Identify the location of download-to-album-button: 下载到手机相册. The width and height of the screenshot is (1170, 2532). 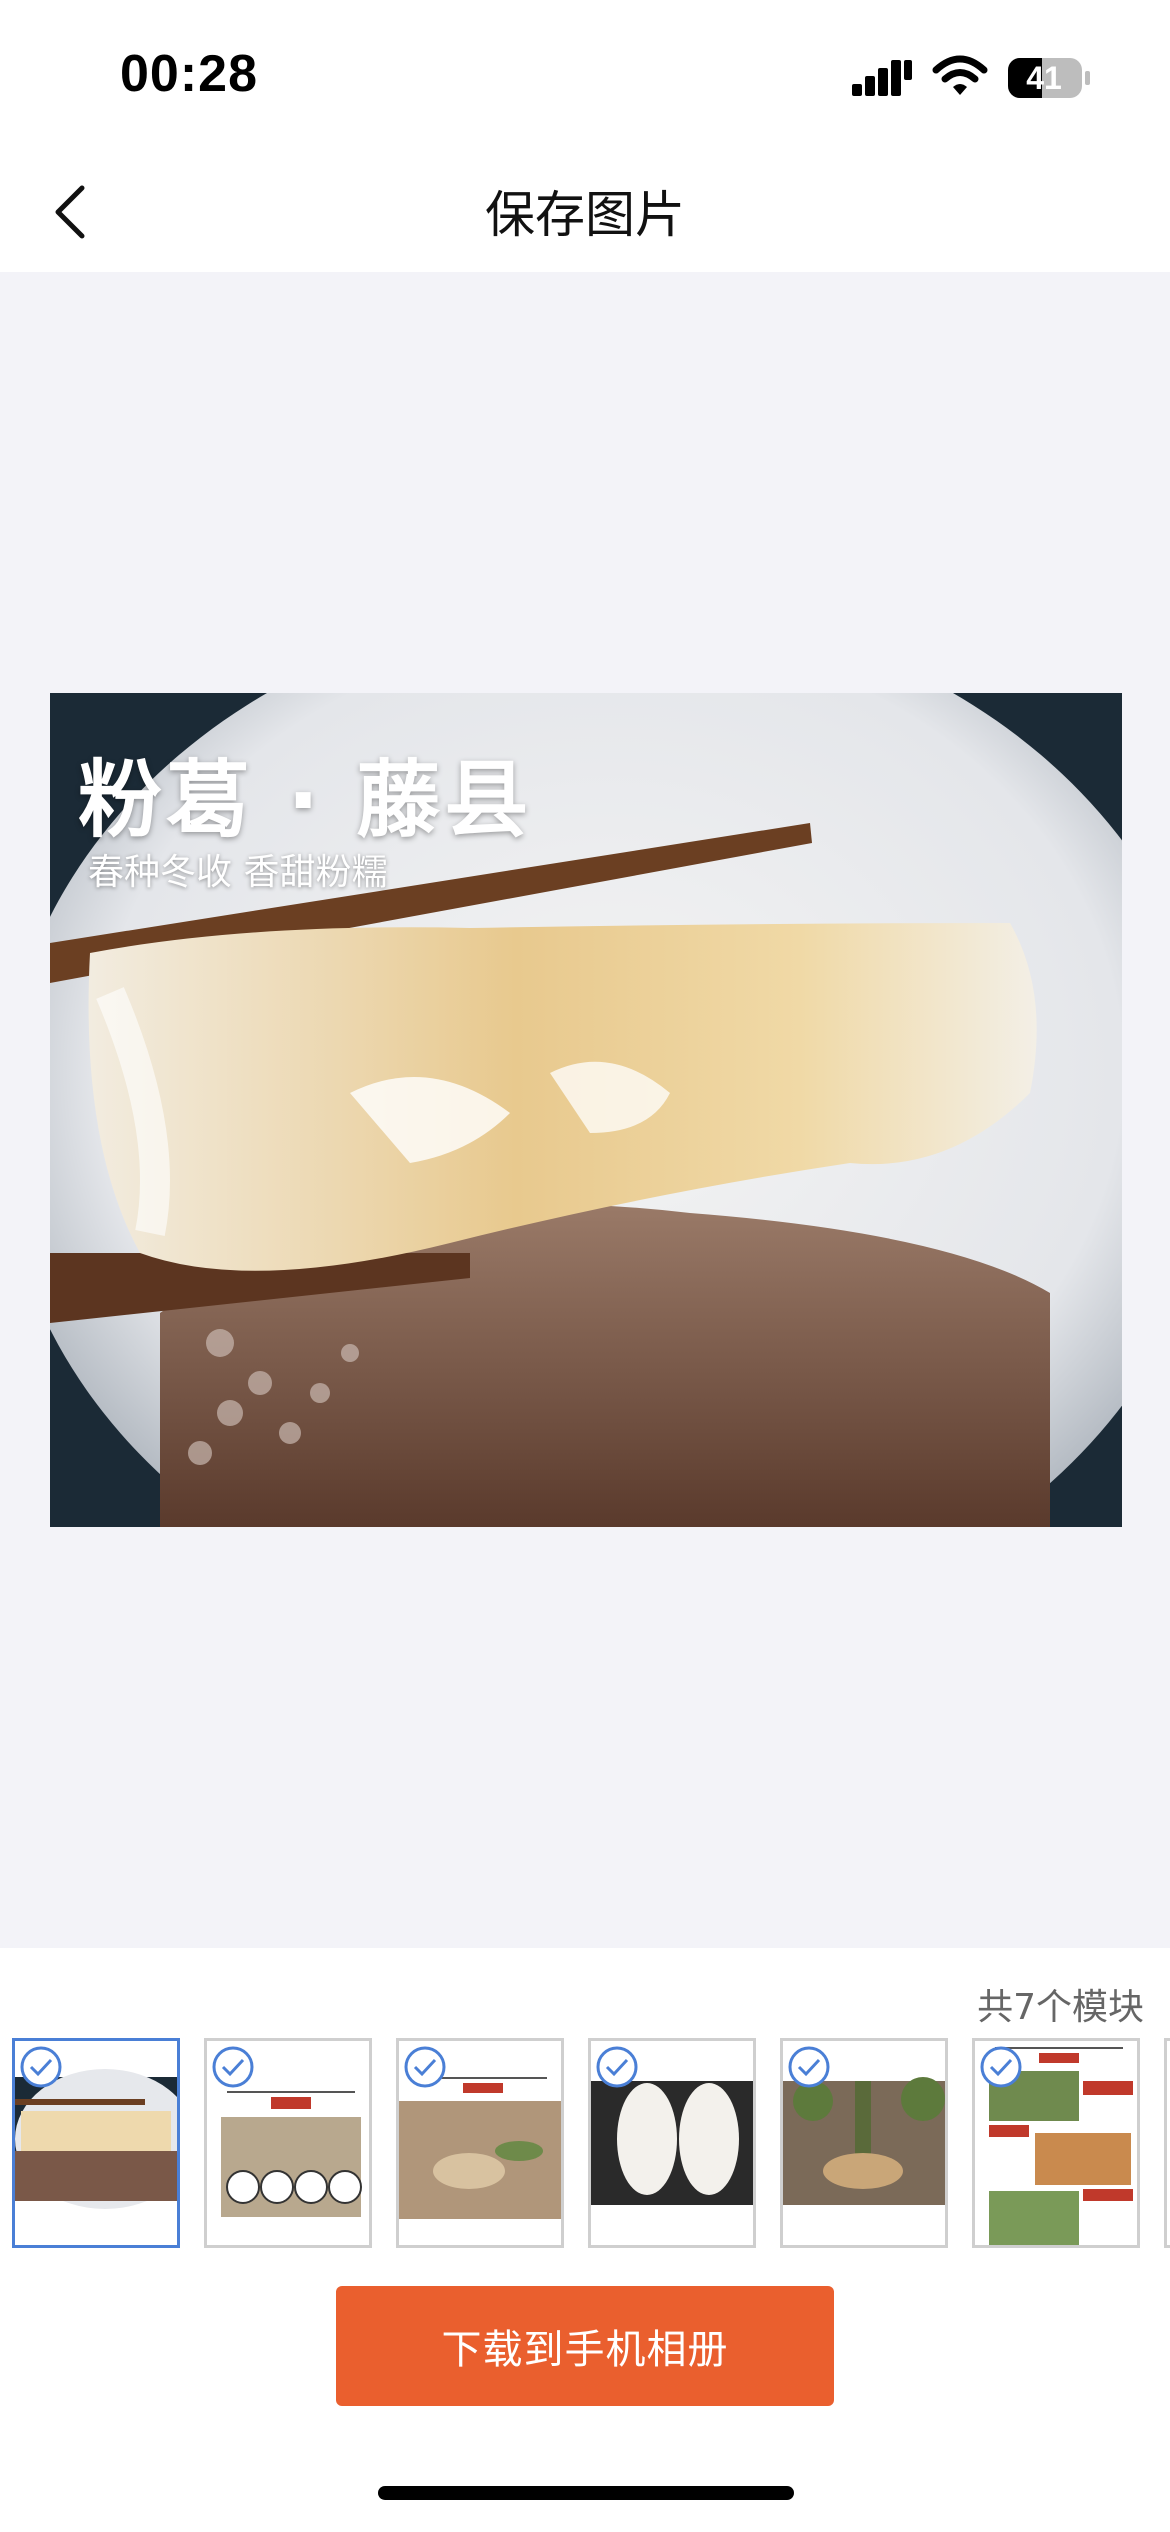
(585, 2346).